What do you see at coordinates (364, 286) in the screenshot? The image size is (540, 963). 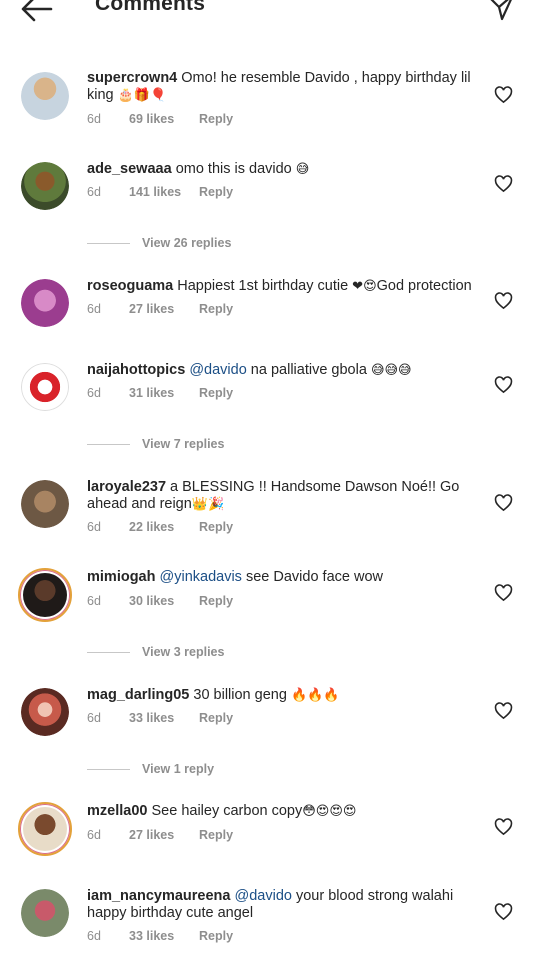 I see `comment-emoji: ❤😍` at bounding box center [364, 286].